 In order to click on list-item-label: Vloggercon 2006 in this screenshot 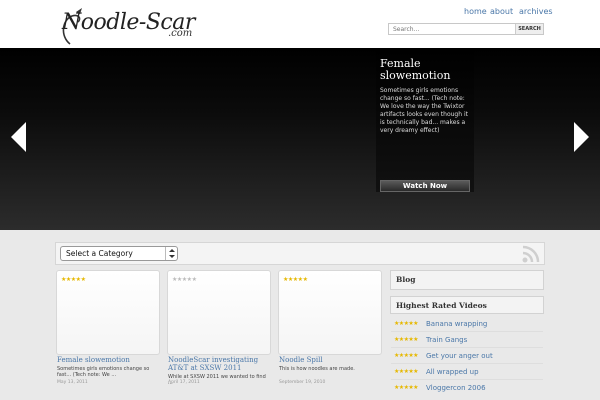, I will do `click(456, 388)`.